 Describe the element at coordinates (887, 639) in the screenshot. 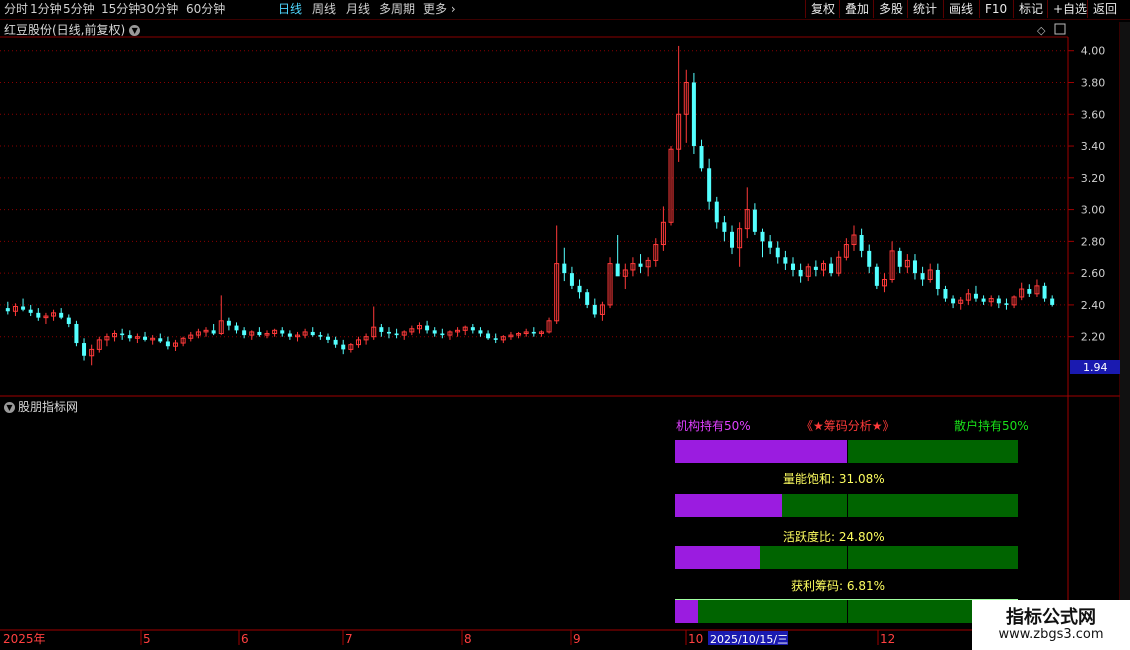

I see `date-tick-label: 12` at that location.